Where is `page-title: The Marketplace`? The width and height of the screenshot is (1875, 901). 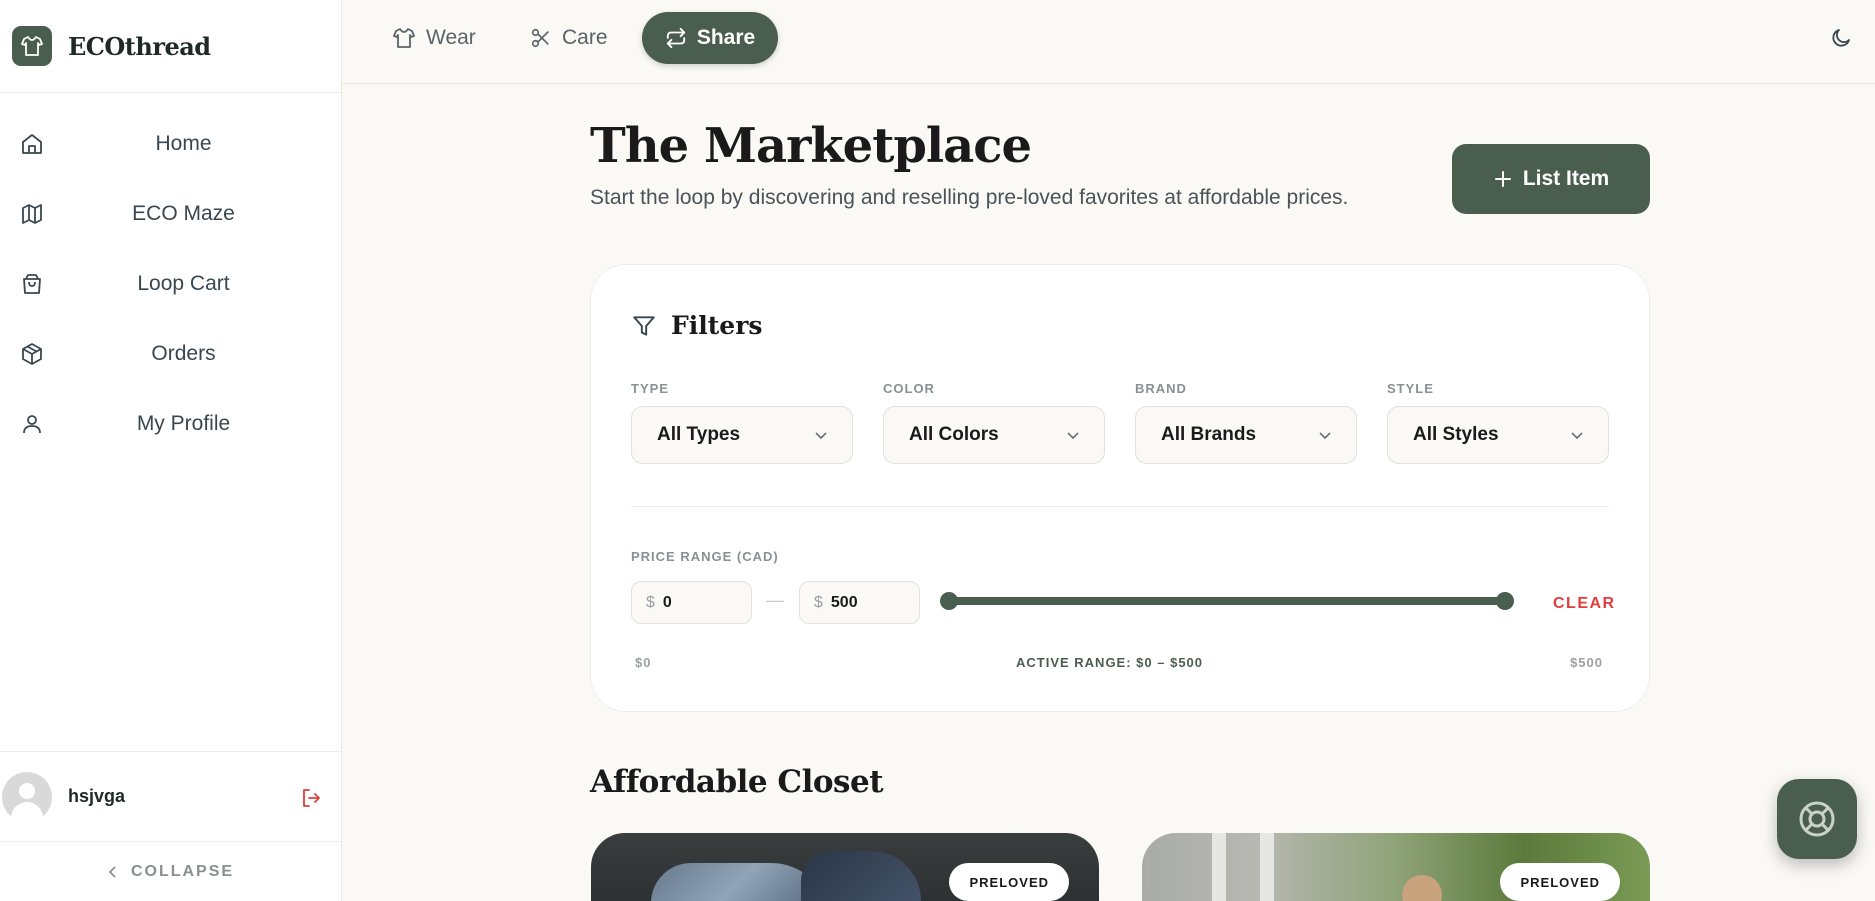 page-title: The Marketplace is located at coordinates (811, 146).